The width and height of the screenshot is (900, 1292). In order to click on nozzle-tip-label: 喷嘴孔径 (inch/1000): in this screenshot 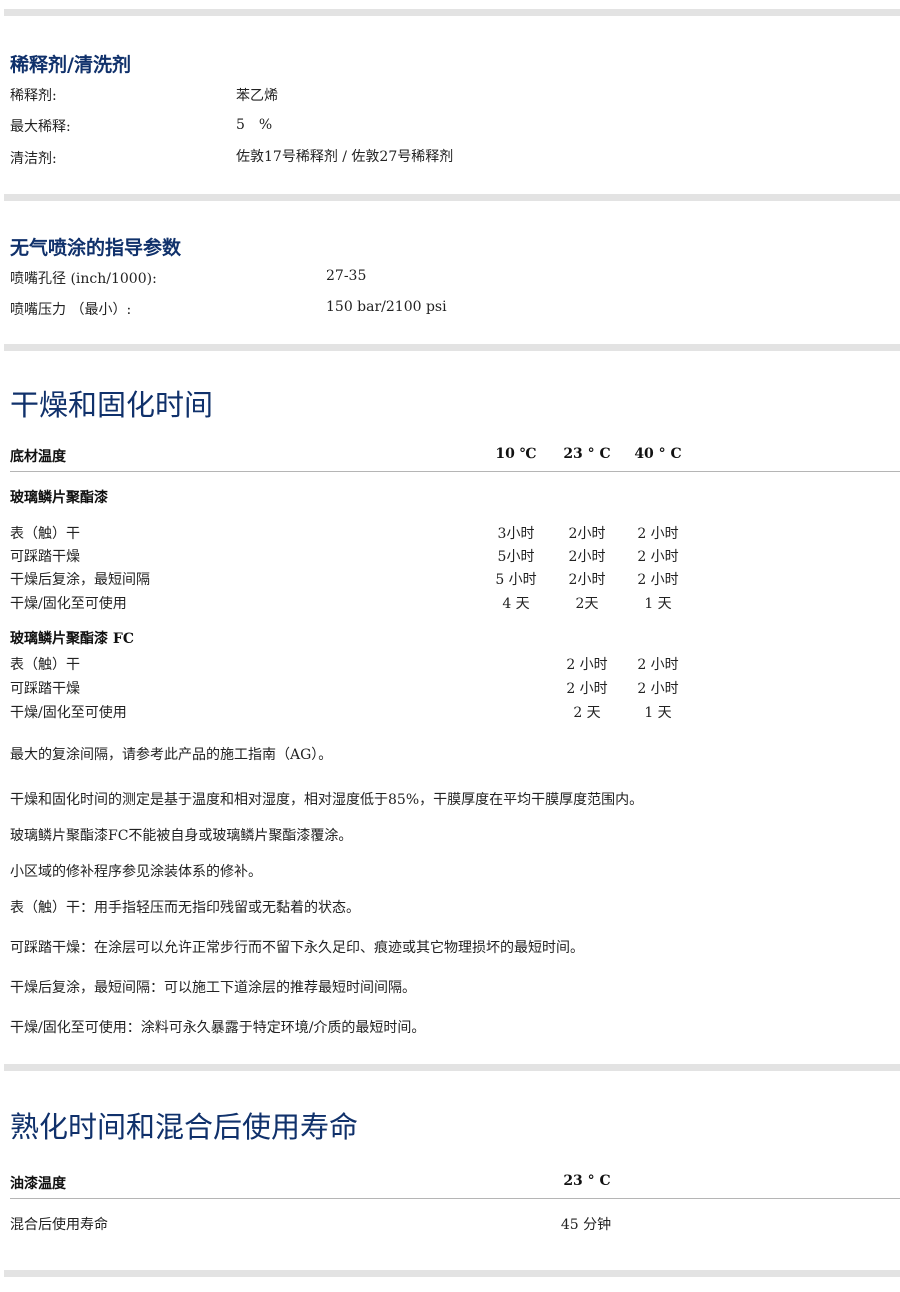, I will do `click(83, 279)`.